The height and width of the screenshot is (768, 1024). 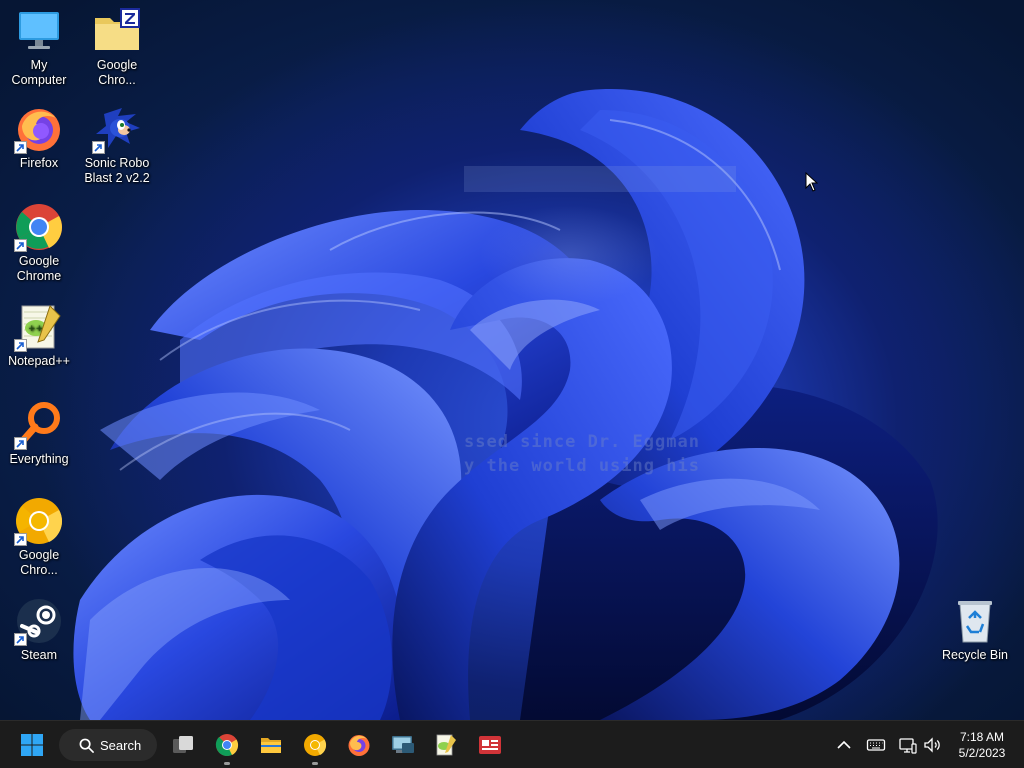 I want to click on taskbar-firefox, so click(x=359, y=745).